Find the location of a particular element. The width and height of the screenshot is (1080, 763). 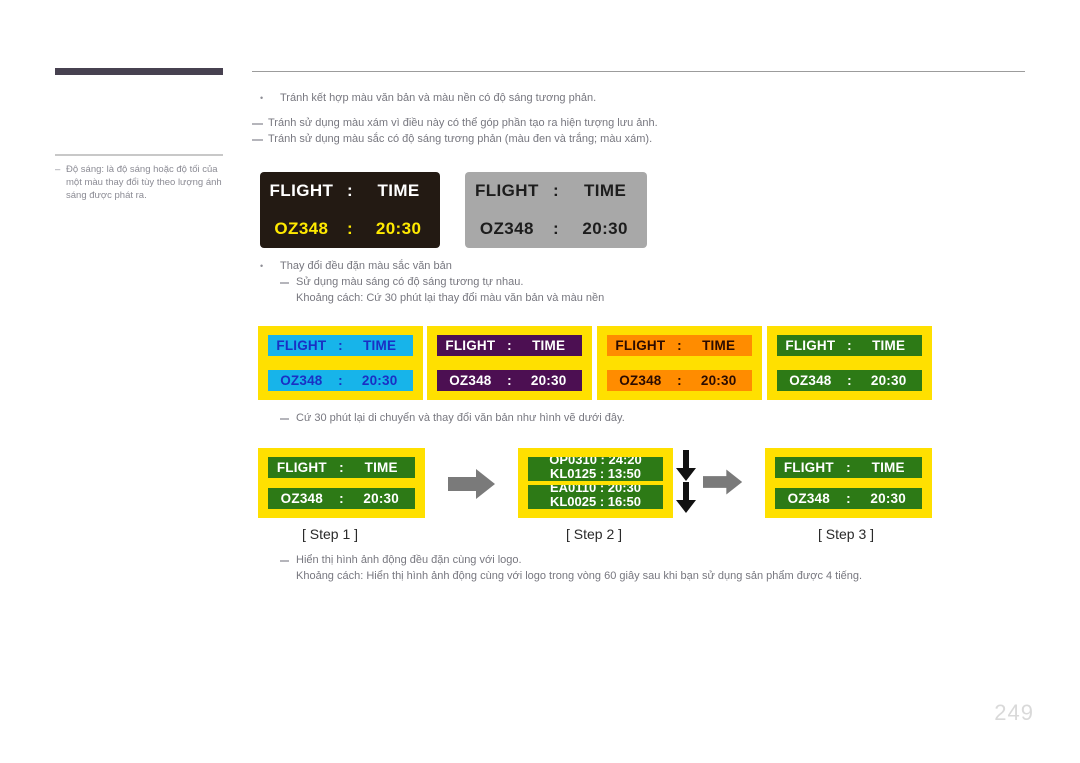

step1-value: OZ348 : 20:30 is located at coordinates (341, 498).